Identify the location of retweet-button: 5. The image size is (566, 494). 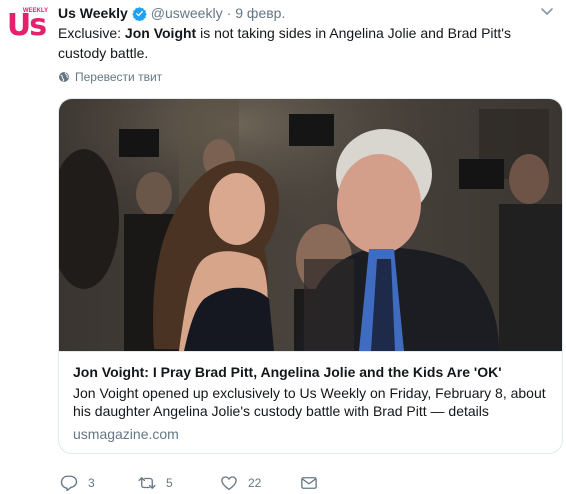
(155, 483).